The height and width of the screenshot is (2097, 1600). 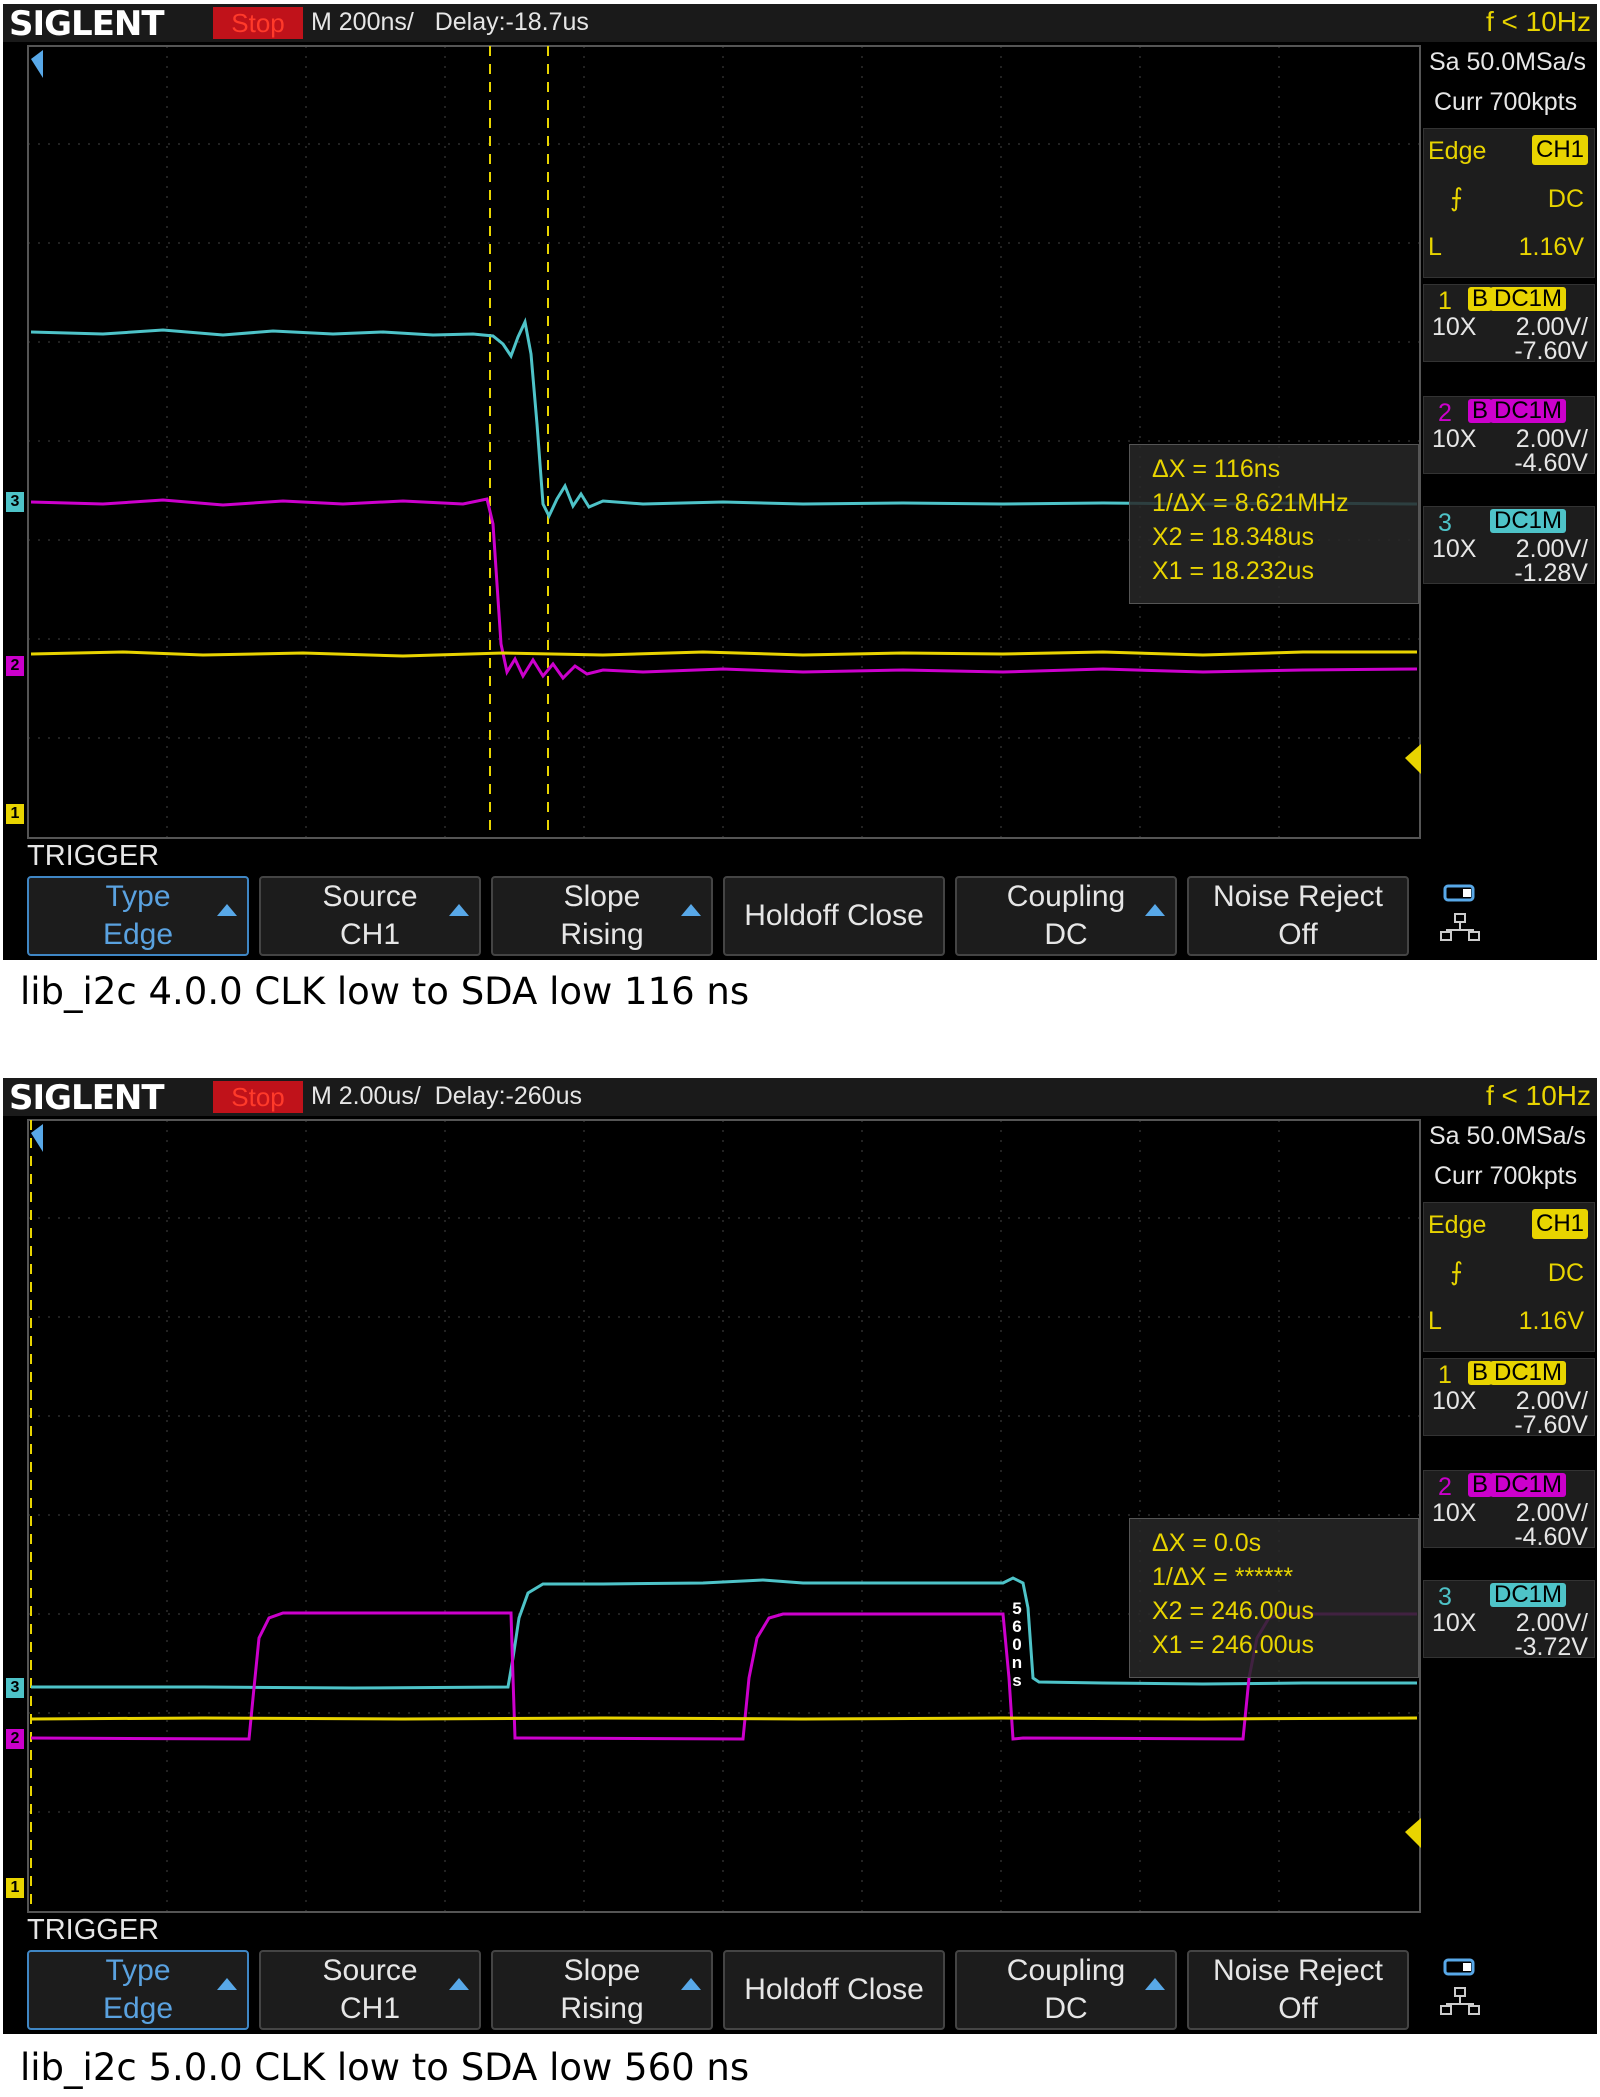 I want to click on svg-text: 5, so click(x=1016, y=1608).